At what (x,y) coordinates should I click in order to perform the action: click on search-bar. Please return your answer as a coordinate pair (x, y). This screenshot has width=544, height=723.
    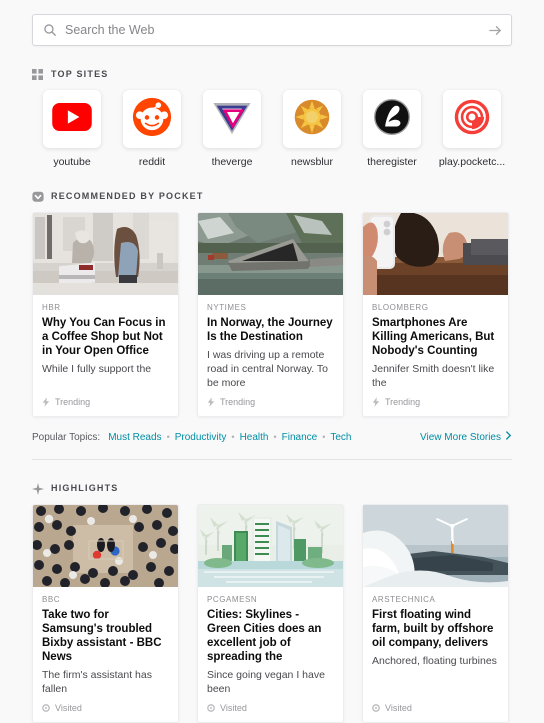
    Looking at the image, I should click on (272, 30).